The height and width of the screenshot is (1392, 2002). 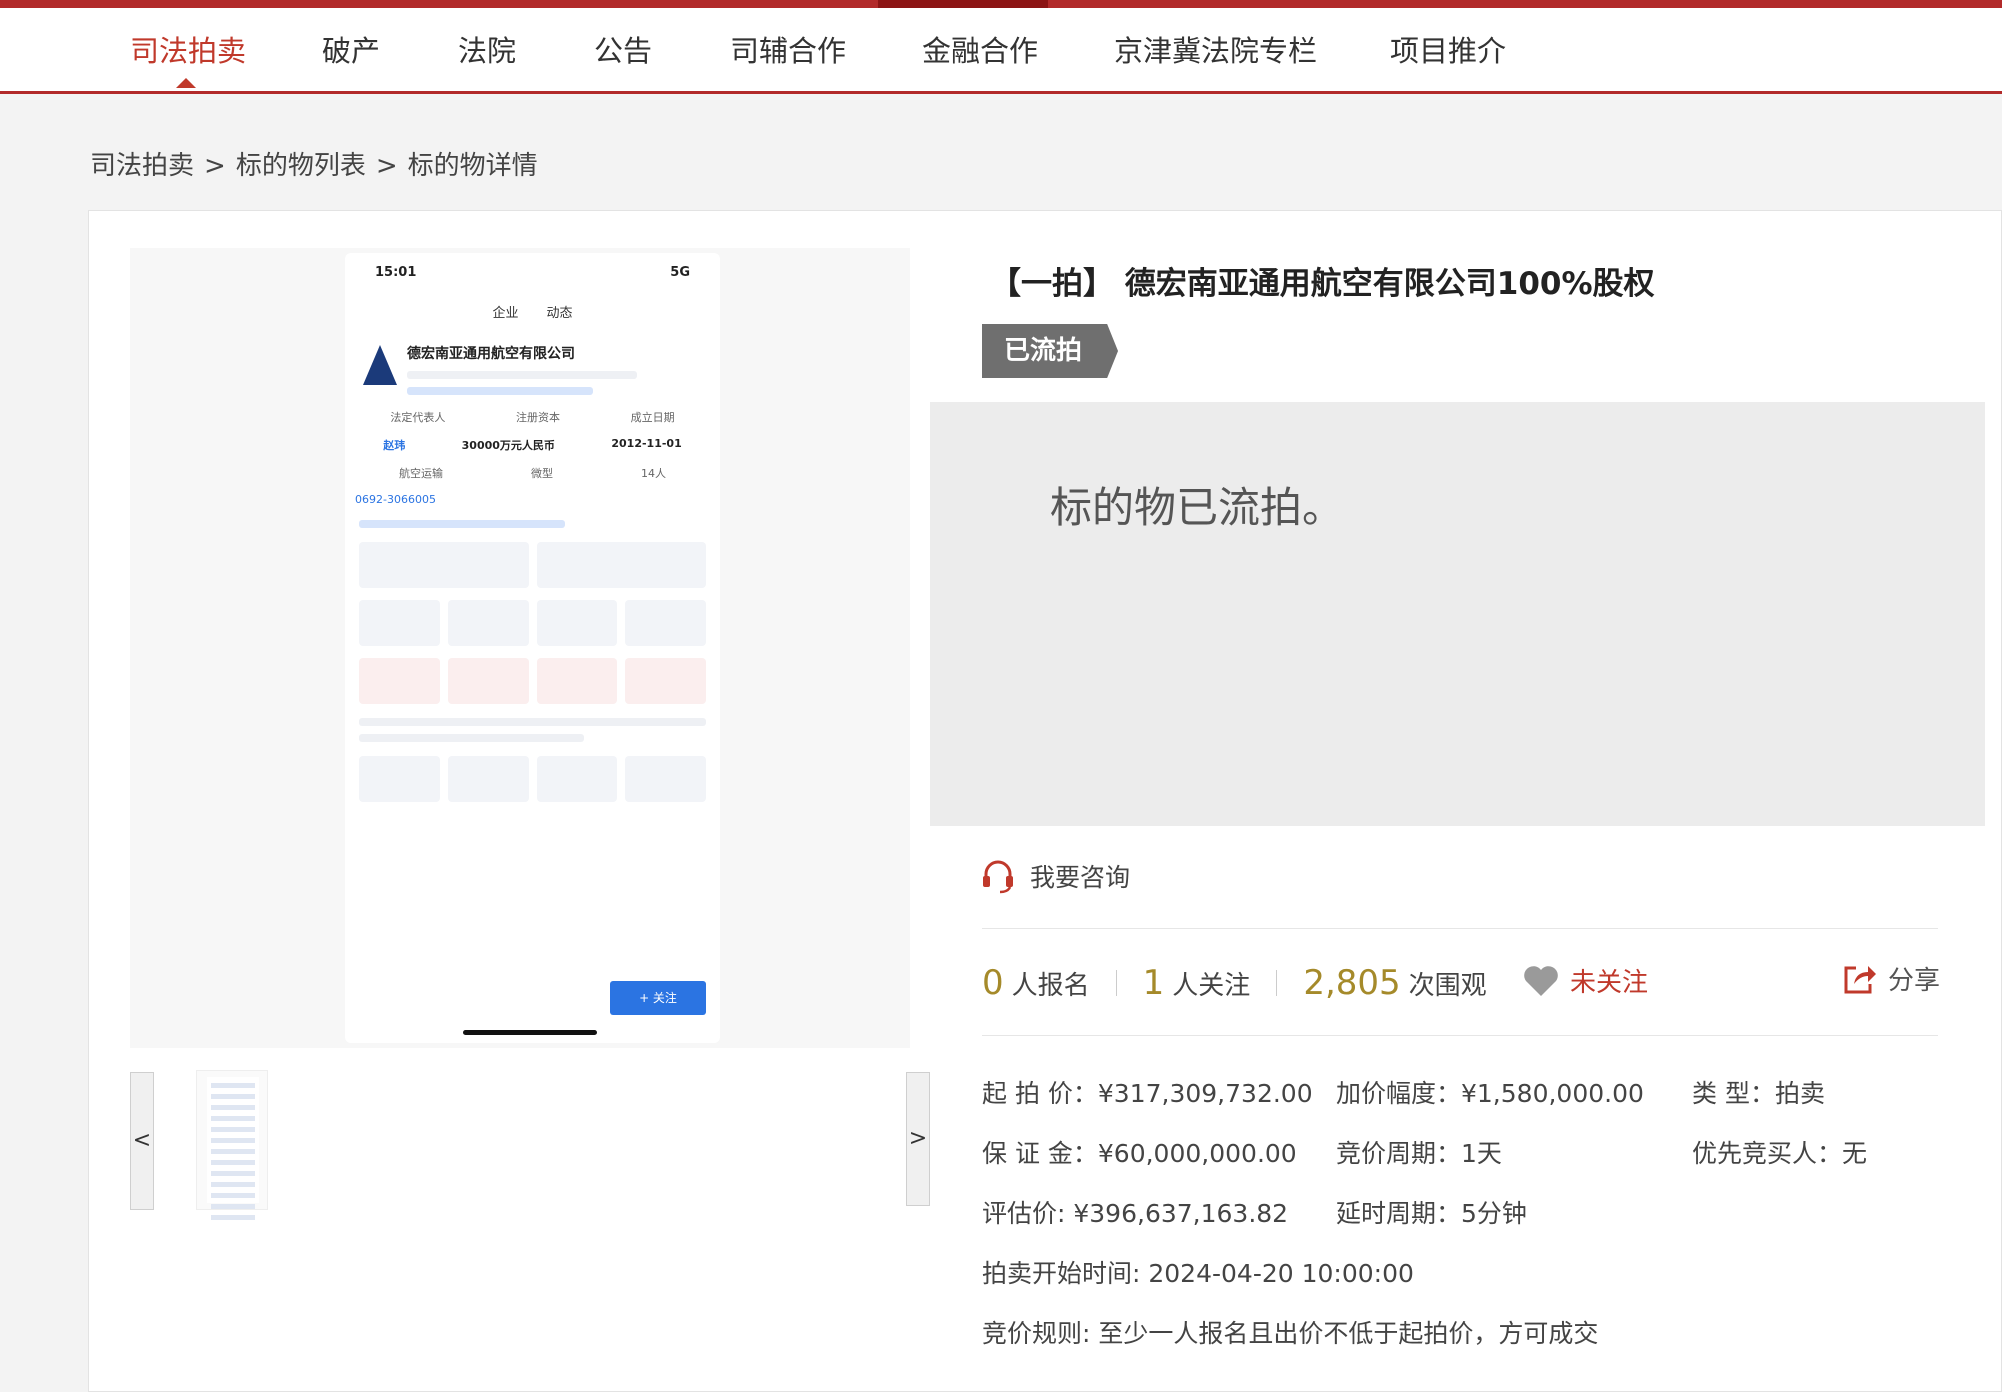 What do you see at coordinates (1490, 1093) in the screenshot?
I see `bid-increment: 加价幅度：¥1,580,000.00` at bounding box center [1490, 1093].